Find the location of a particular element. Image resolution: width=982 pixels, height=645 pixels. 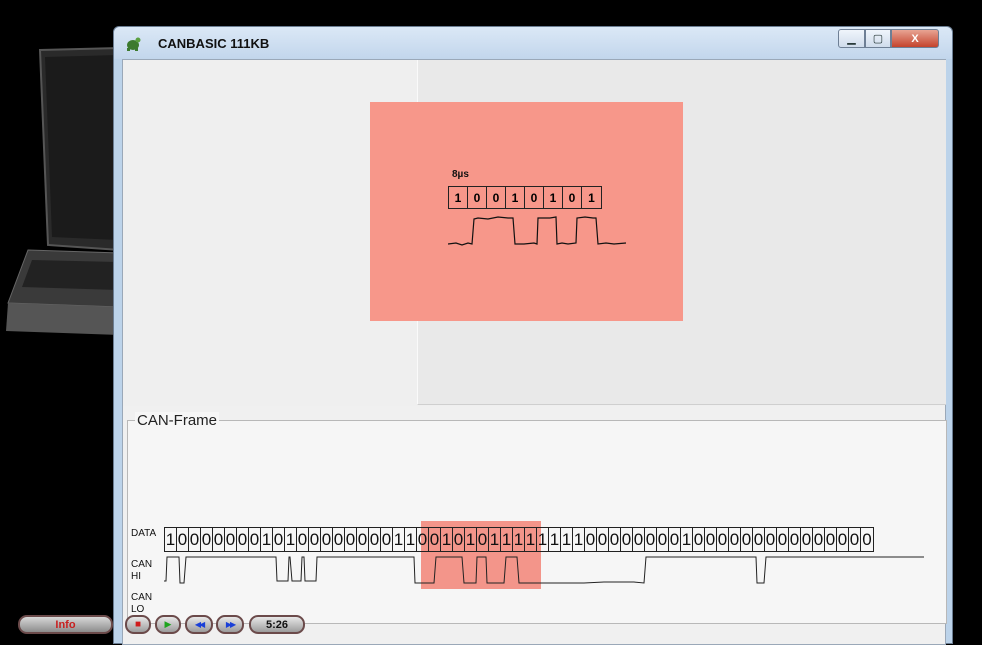

rewind-button: ◀◀ is located at coordinates (199, 624).